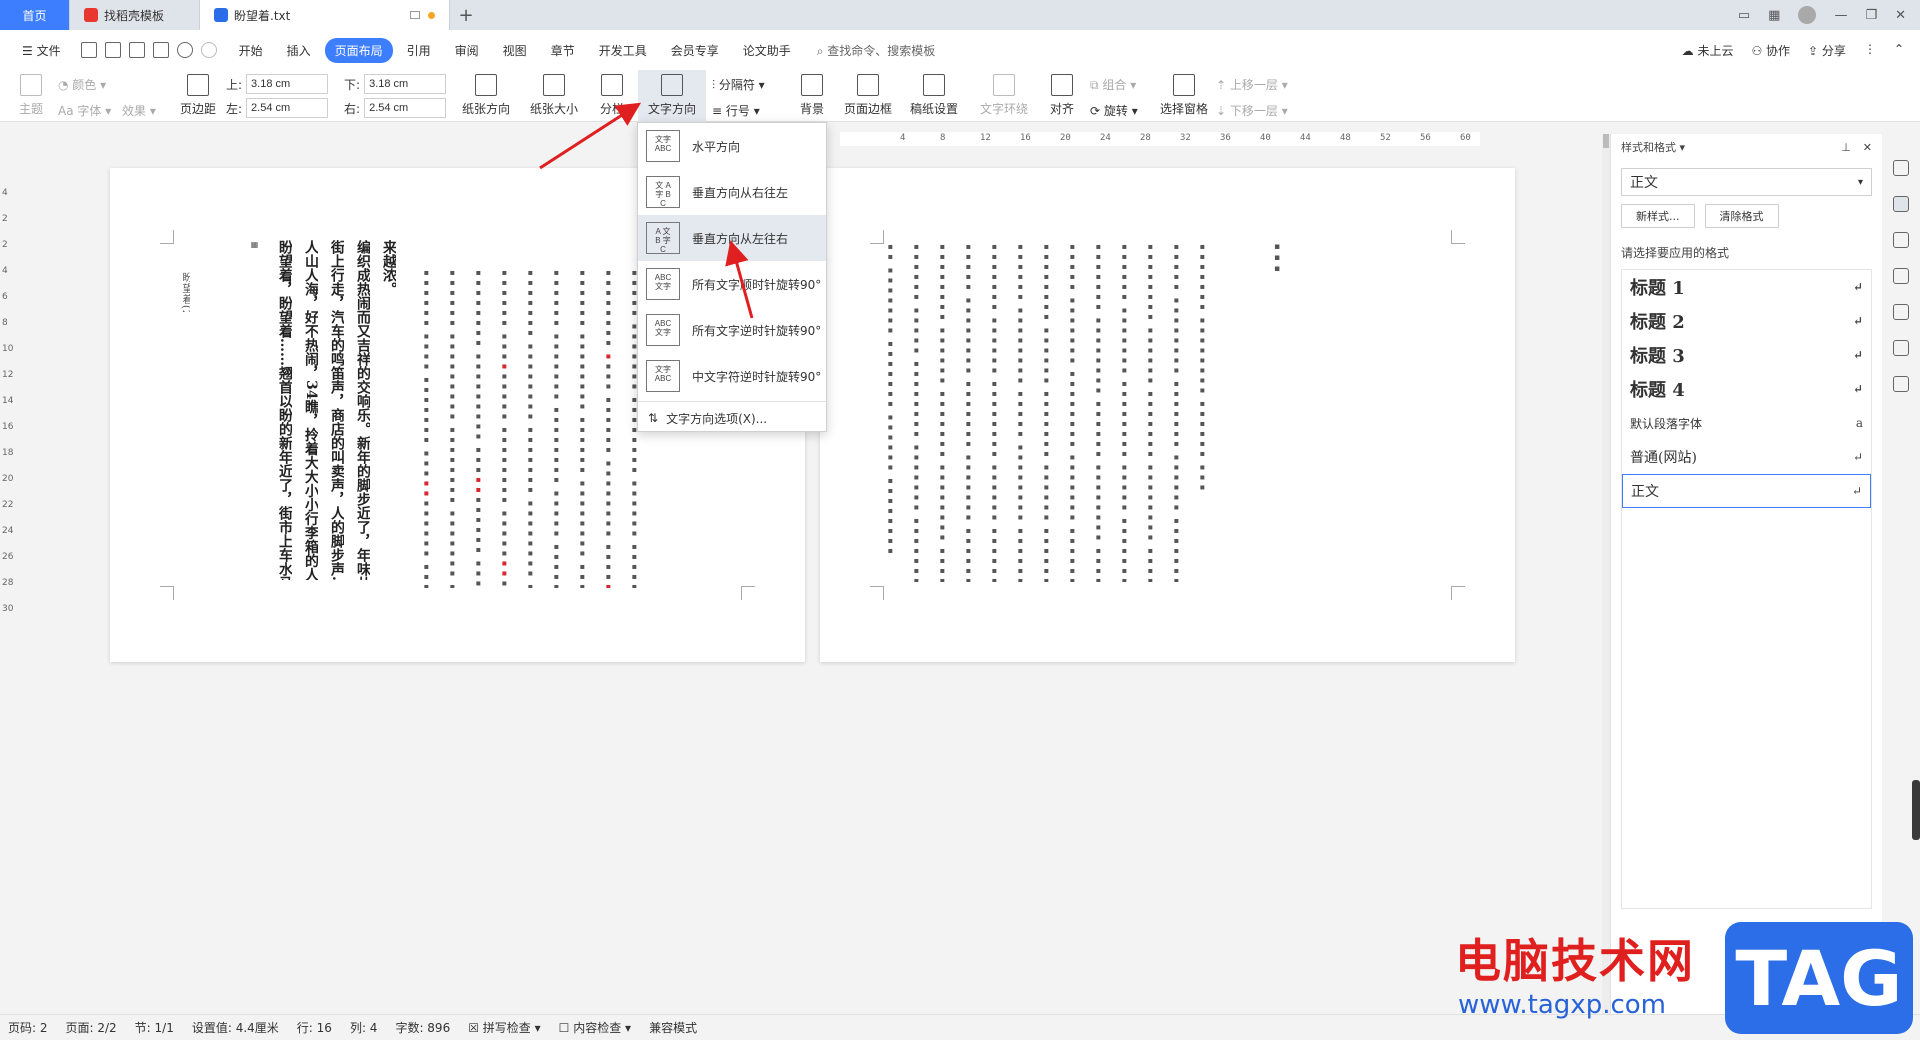  What do you see at coordinates (466, 15) in the screenshot?
I see `new-tab-button: +` at bounding box center [466, 15].